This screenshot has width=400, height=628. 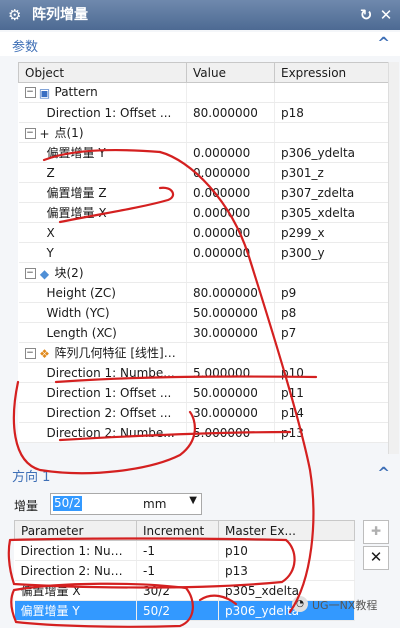 I want to click on master-expression-cell: p13, so click(x=286, y=570).